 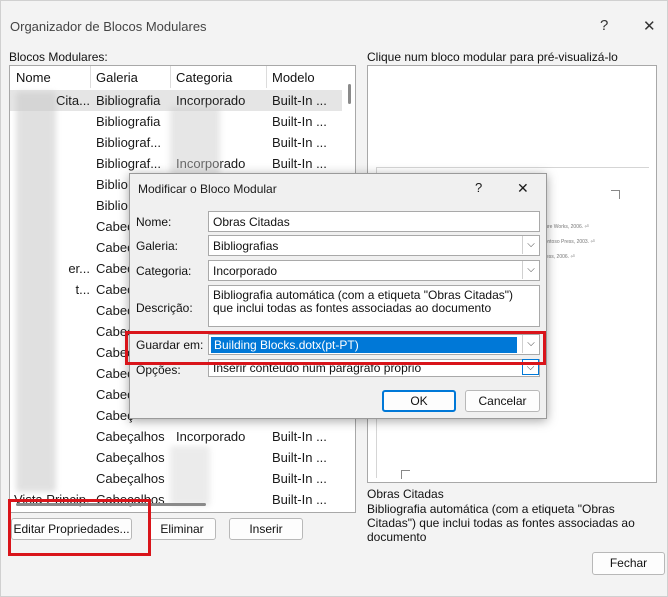 What do you see at coordinates (335, 348) in the screenshot?
I see `highlight-save-in` at bounding box center [335, 348].